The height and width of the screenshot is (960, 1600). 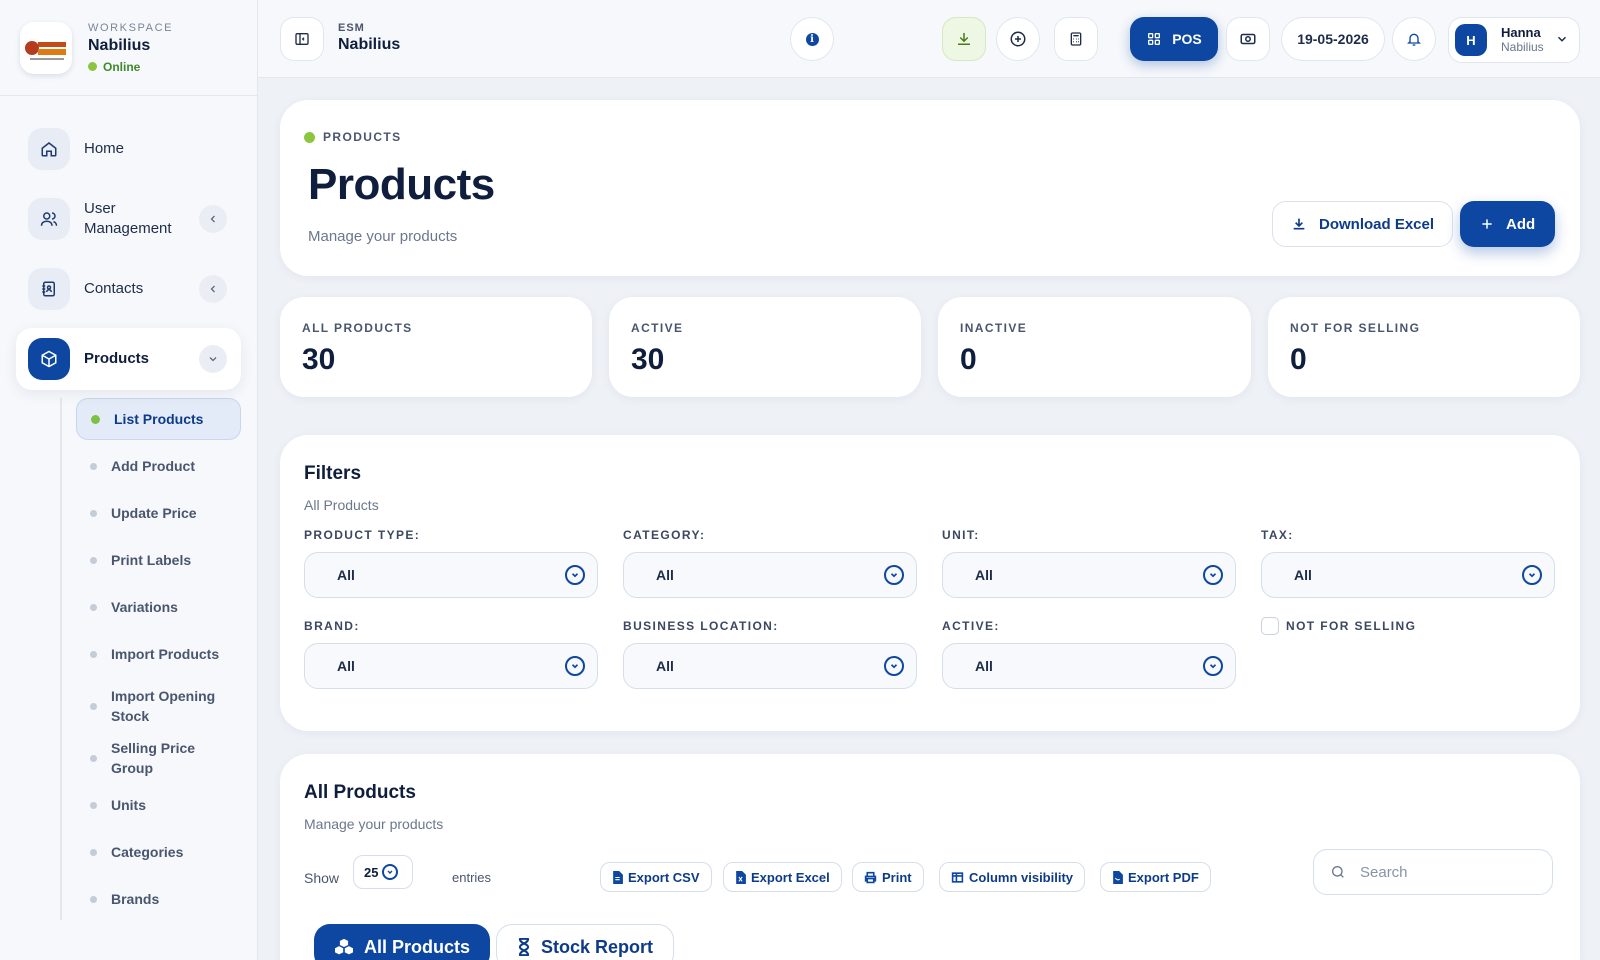 I want to click on sidebar-item-products: Products, so click(x=128, y=359).